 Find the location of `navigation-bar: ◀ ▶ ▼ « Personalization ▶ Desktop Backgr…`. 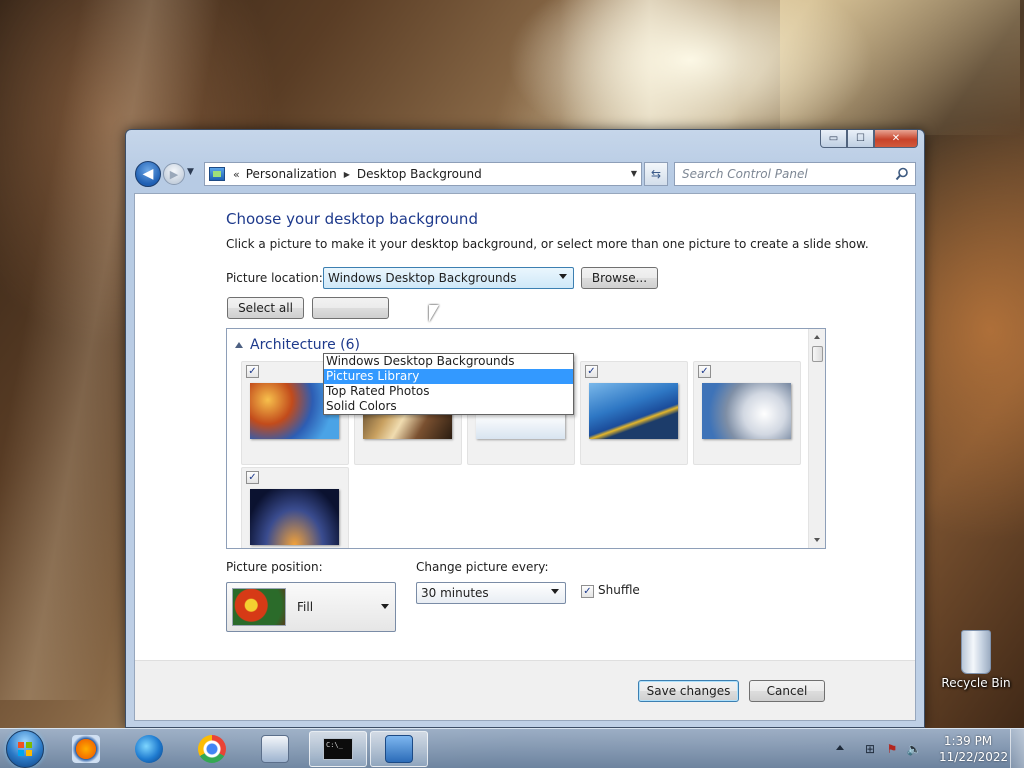

navigation-bar: ◀ ▶ ▼ « Personalization ▶ Desktop Backgr… is located at coordinates (525, 174).